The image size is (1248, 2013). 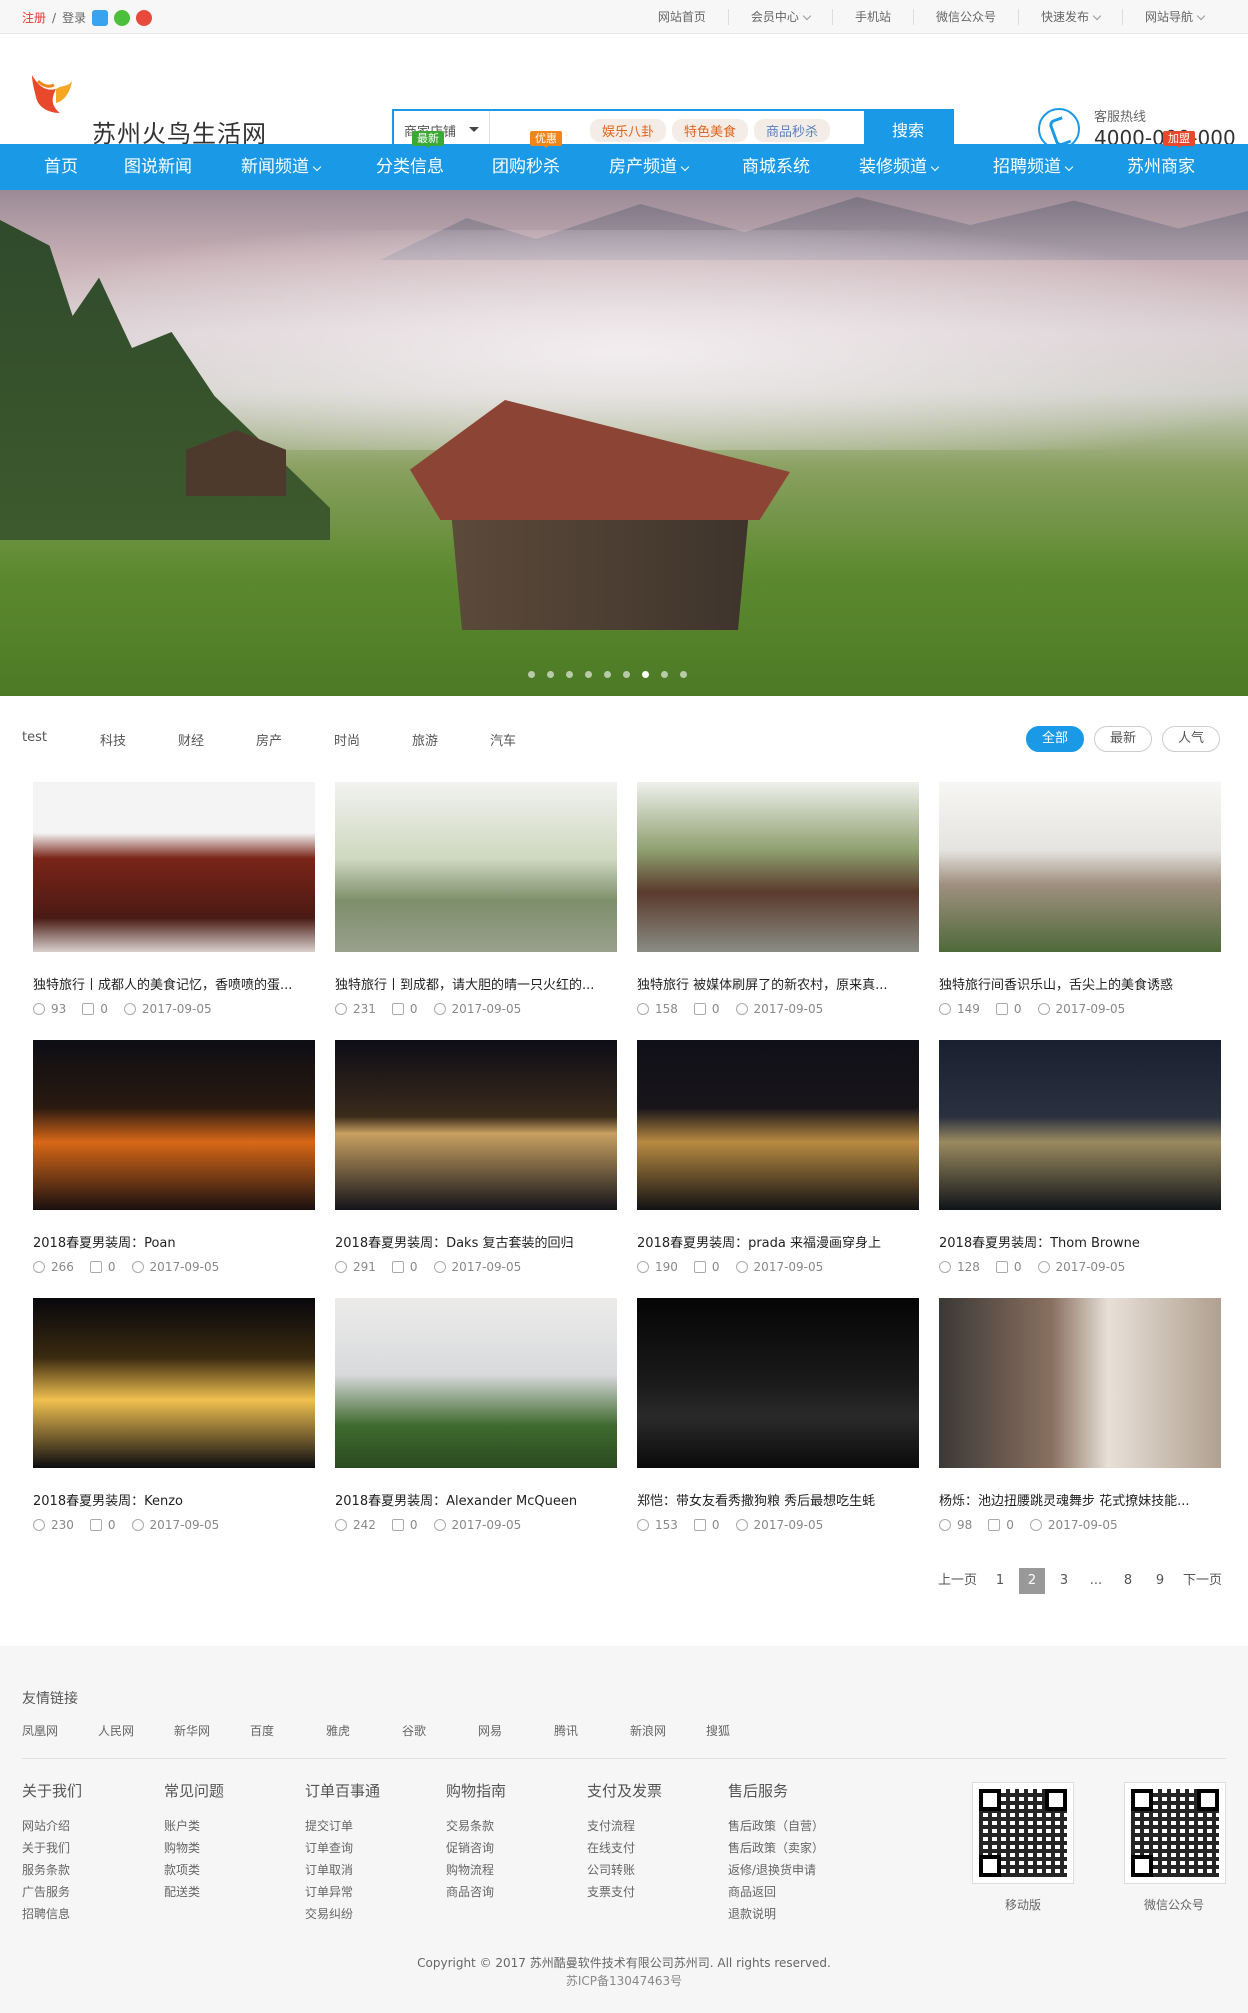 What do you see at coordinates (710, 130) in the screenshot?
I see `hot-tag: 特色美食` at bounding box center [710, 130].